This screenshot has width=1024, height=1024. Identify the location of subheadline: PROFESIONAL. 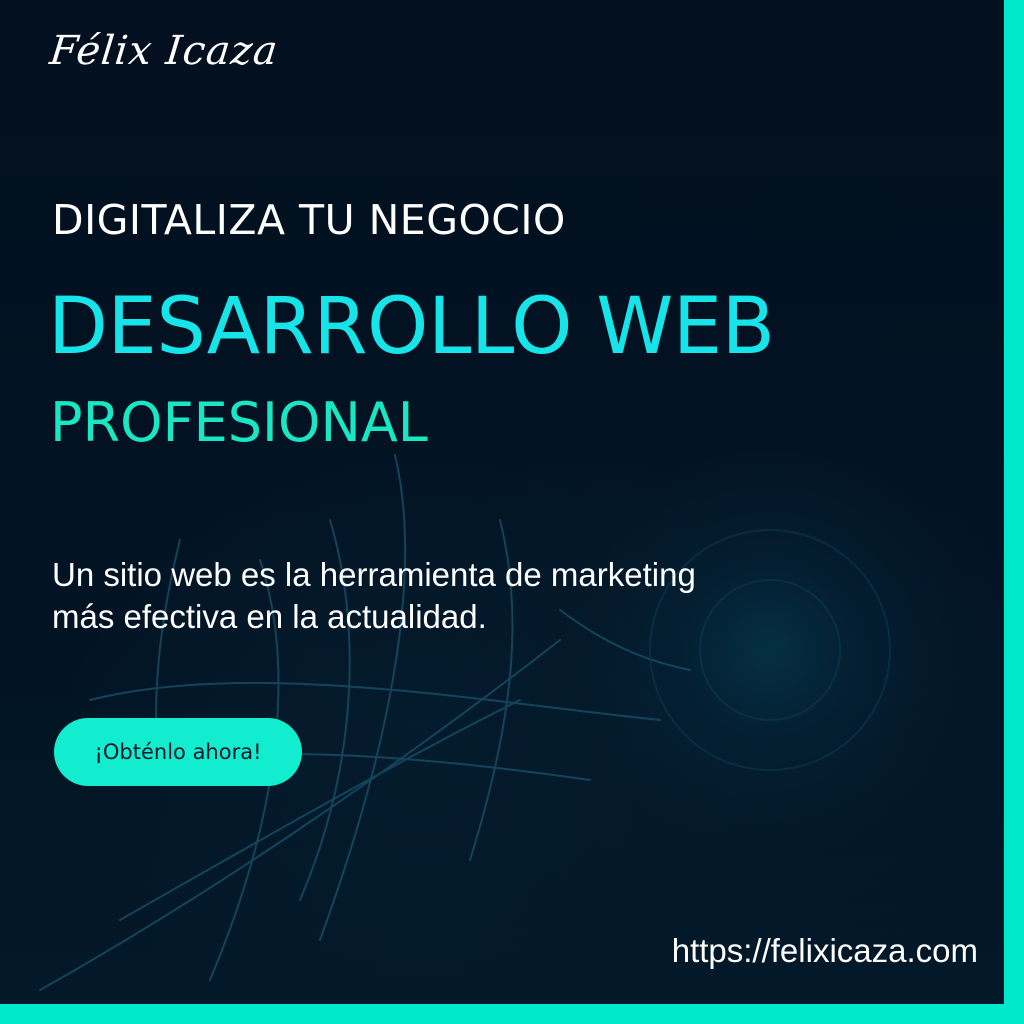
(239, 422).